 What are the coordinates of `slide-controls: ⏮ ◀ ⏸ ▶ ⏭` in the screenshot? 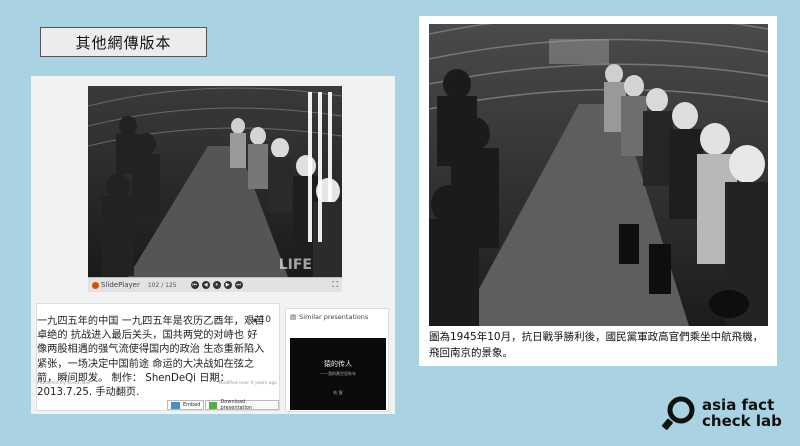 It's located at (216, 285).